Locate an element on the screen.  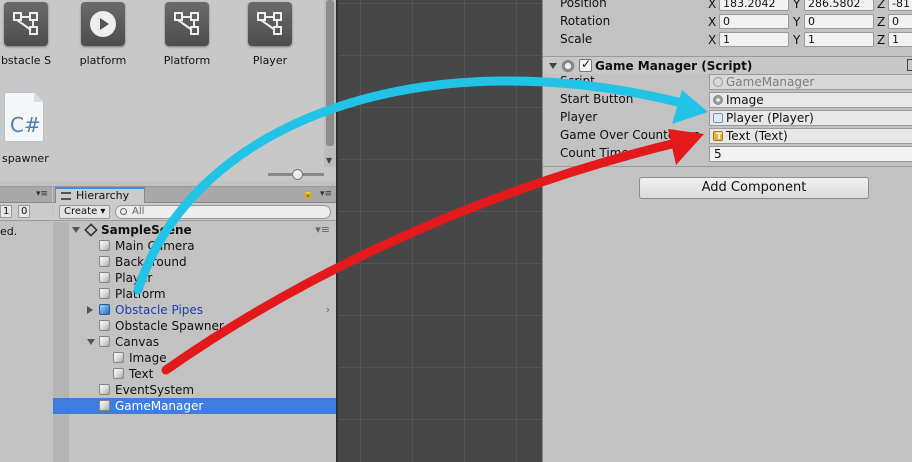
console-message: ed. is located at coordinates (8, 231).